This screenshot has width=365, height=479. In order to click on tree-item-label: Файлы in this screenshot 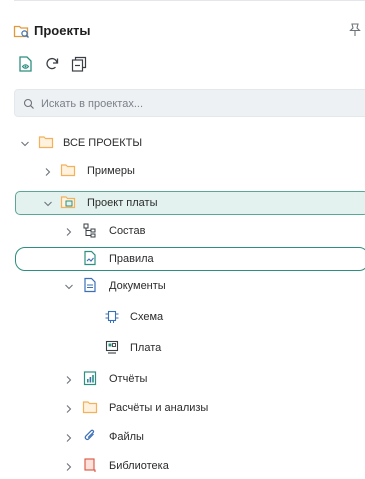, I will do `click(126, 437)`.